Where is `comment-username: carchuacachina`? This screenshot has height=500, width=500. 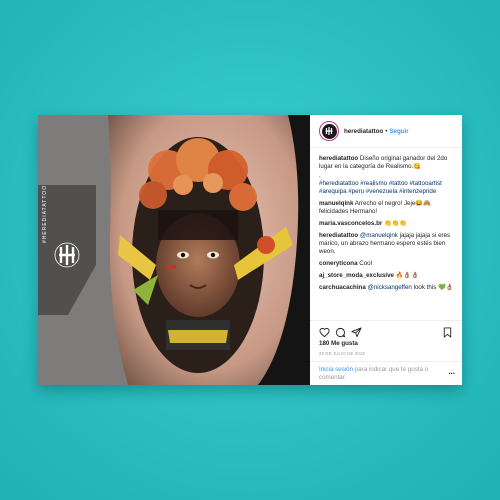
comment-username: carchuacachina is located at coordinates (342, 287).